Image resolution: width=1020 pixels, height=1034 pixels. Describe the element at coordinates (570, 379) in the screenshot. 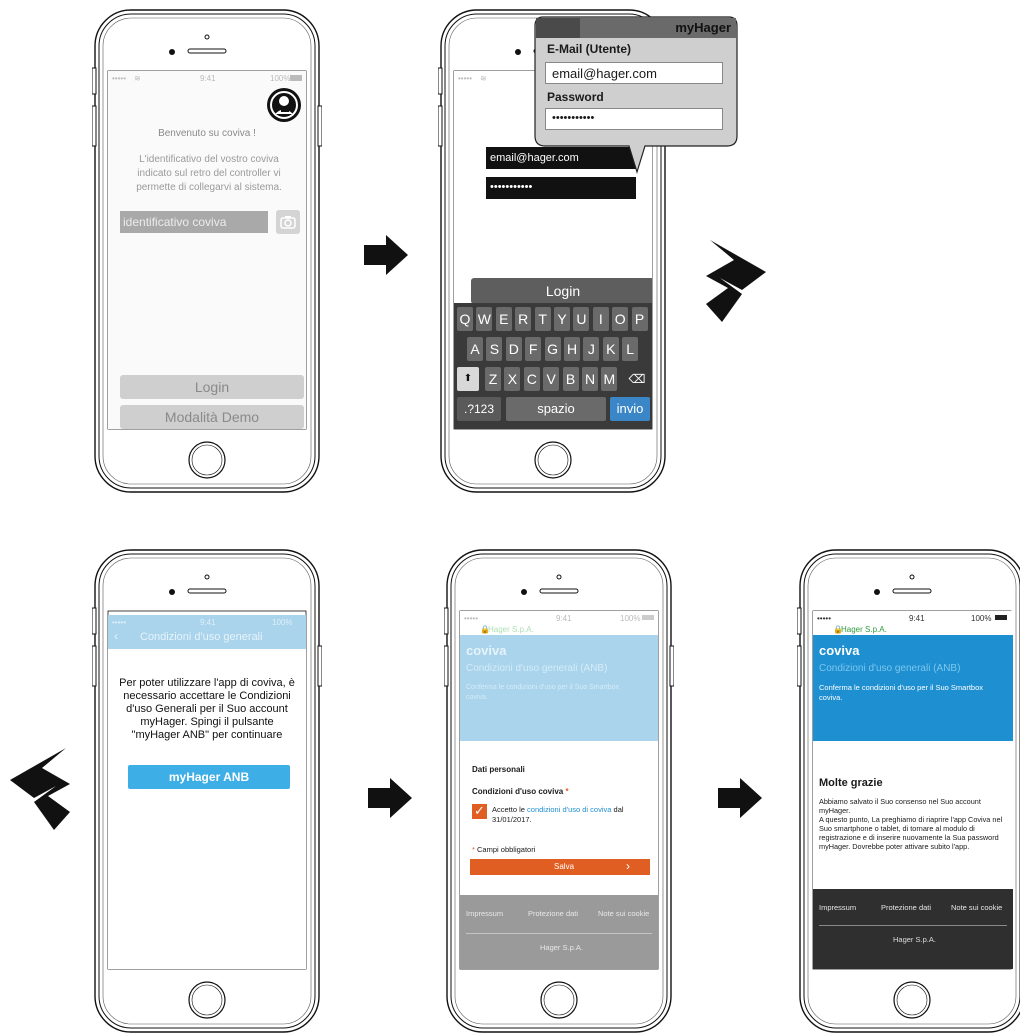

I see `key-b: B` at that location.